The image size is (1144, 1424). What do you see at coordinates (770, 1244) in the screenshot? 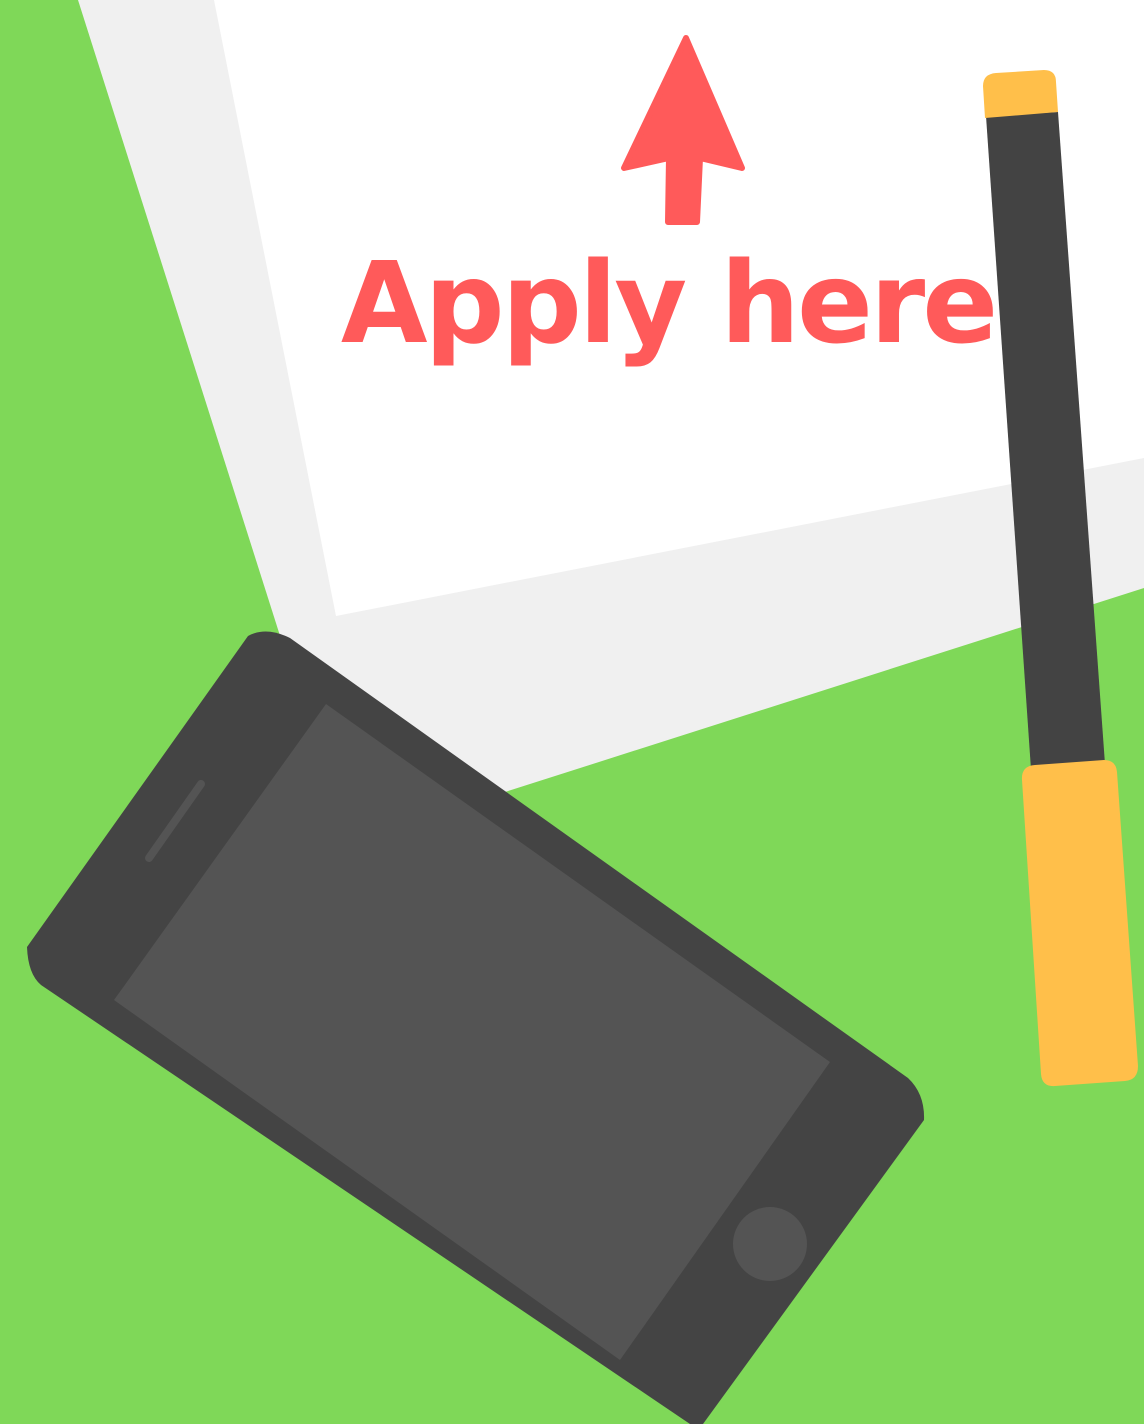
I see `phone-home-button` at bounding box center [770, 1244].